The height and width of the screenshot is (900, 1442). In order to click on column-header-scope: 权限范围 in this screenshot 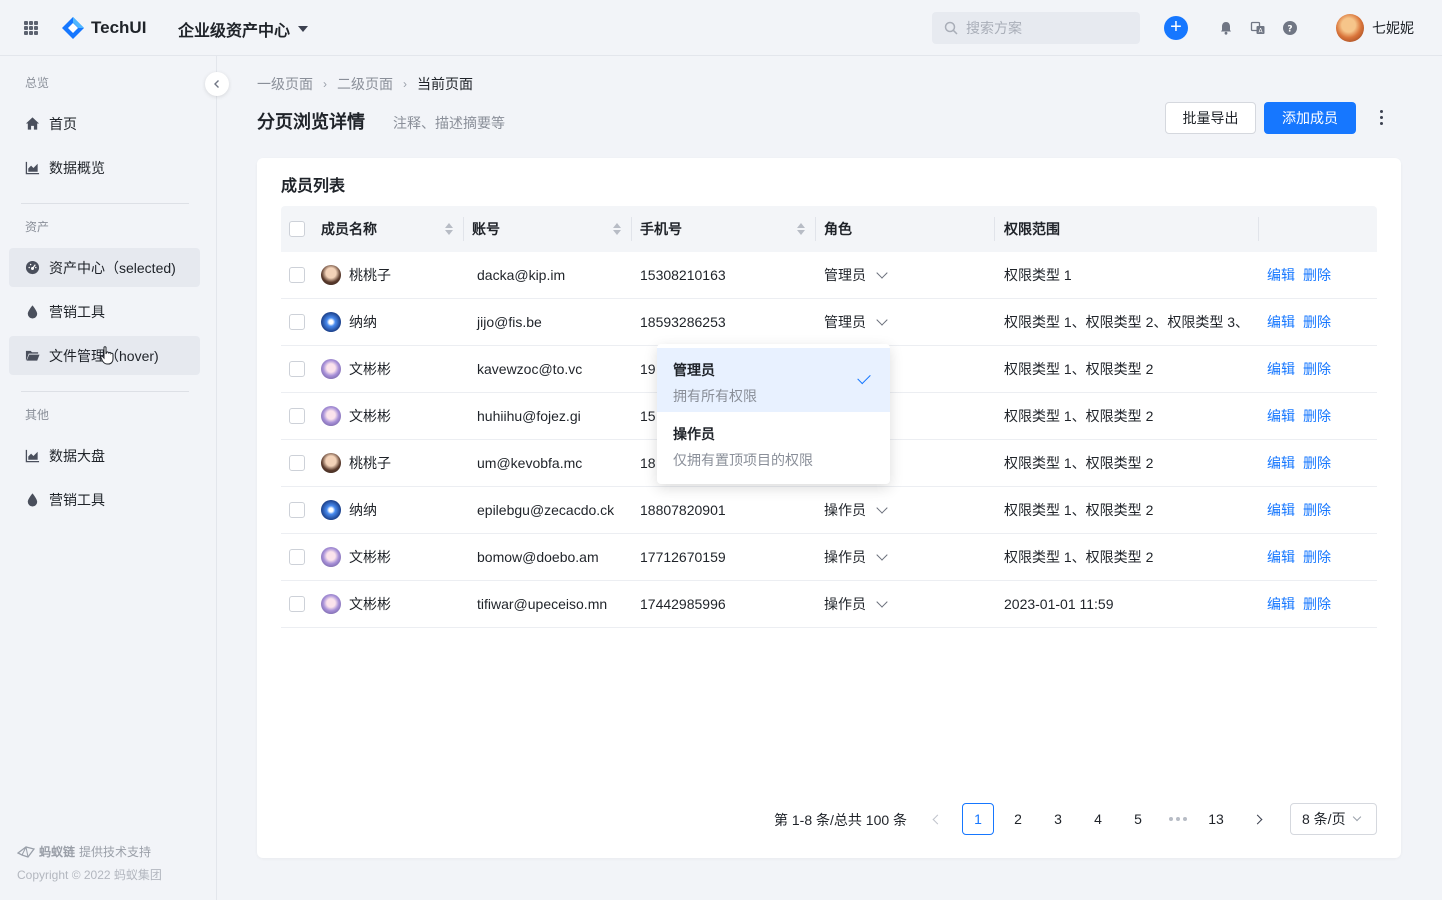, I will do `click(1032, 229)`.